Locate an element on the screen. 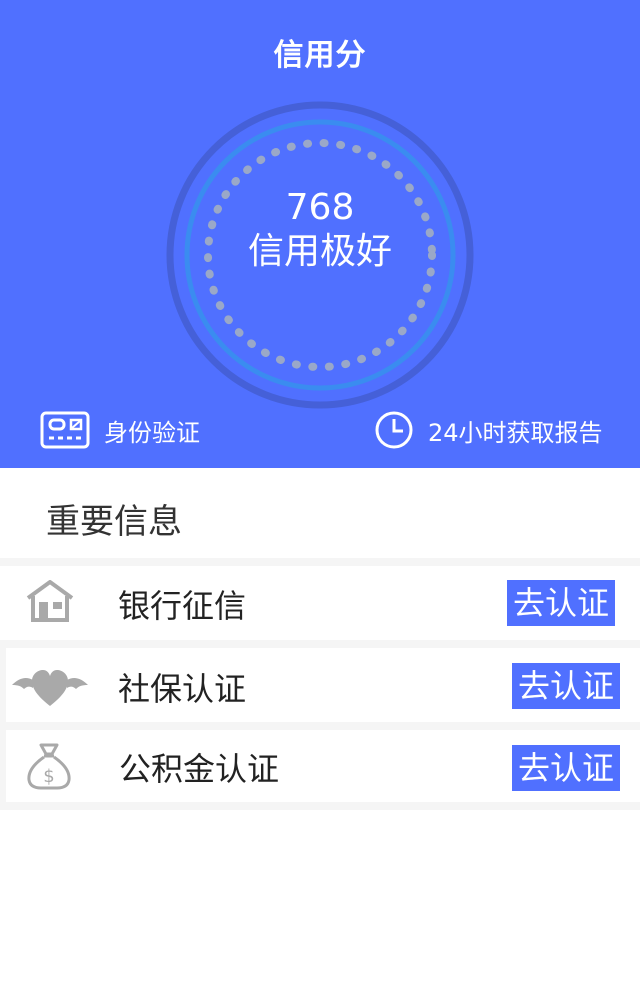 This screenshot has width=640, height=1008. id-verify-label: 身份验证 is located at coordinates (152, 432).